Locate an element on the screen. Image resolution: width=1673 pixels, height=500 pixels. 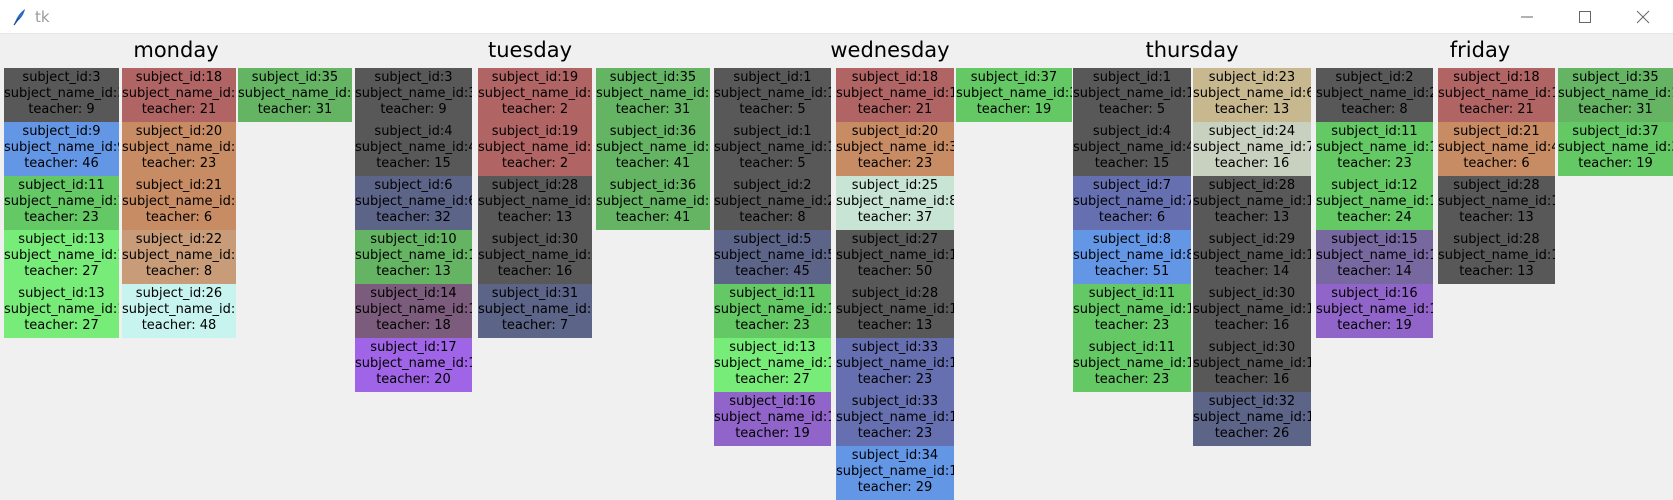
cell-id-text: subject_id:28 is located at coordinates (535, 185).